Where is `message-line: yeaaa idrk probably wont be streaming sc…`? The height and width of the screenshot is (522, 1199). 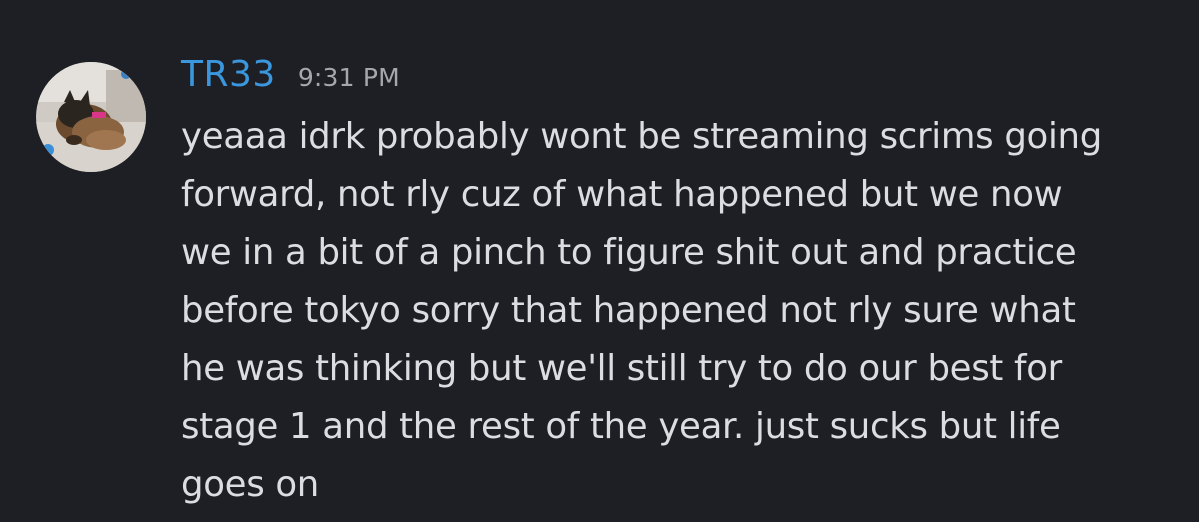
message-line: yeaaa idrk probably wont be streaming sc… is located at coordinates (641, 136).